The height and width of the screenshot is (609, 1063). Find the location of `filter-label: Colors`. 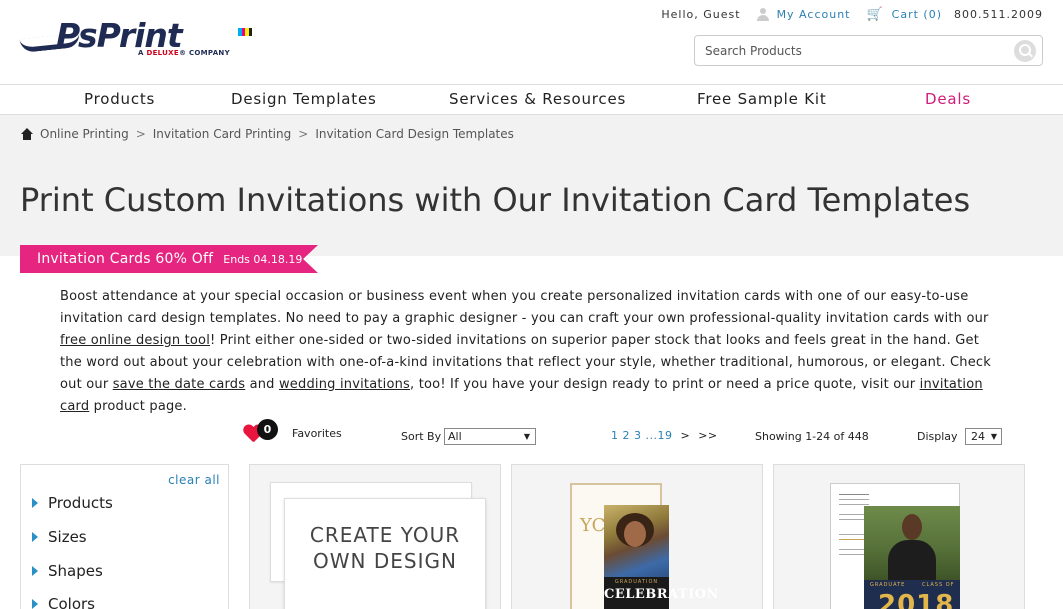

filter-label: Colors is located at coordinates (71, 602).